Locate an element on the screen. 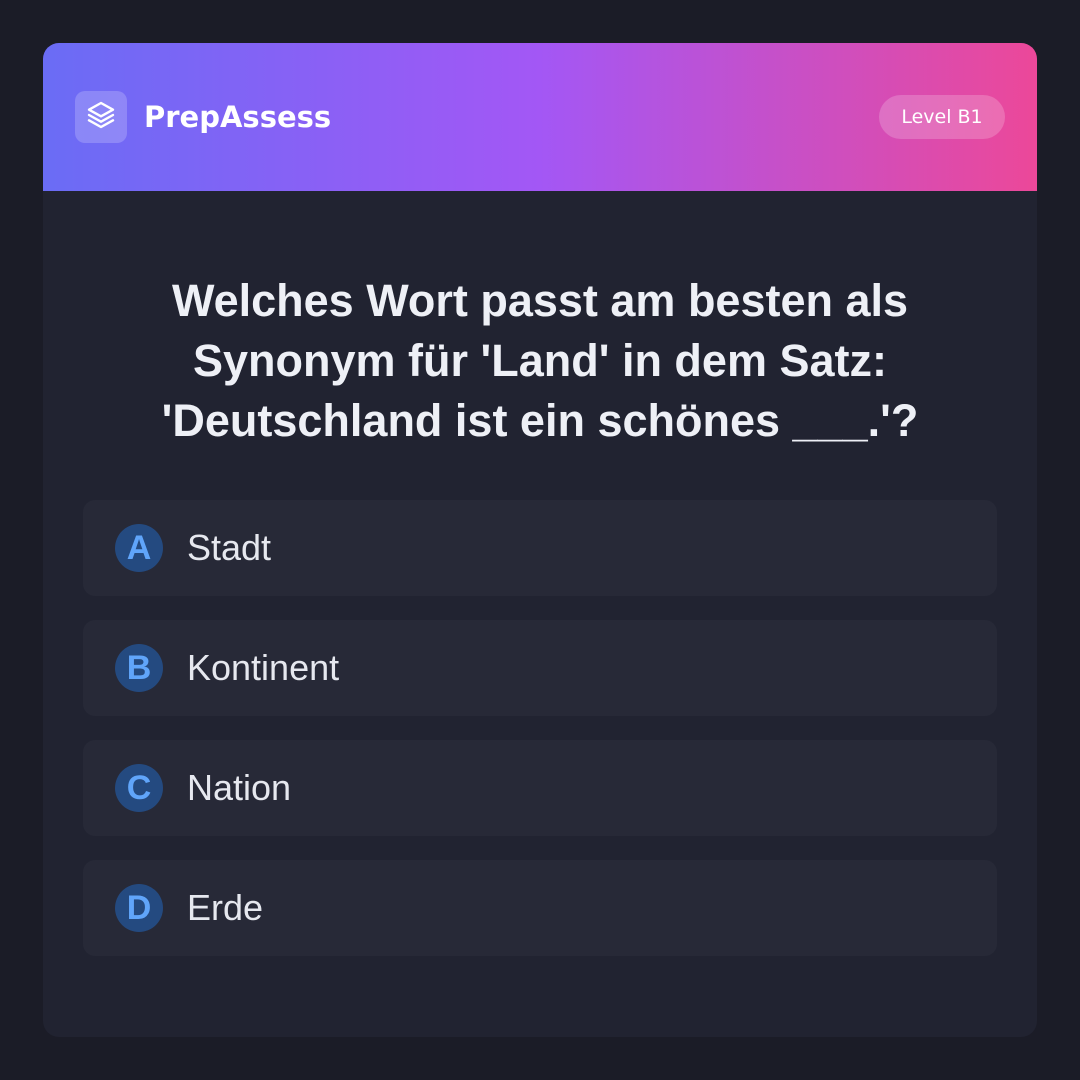  option-letter-badge: C is located at coordinates (139, 788).